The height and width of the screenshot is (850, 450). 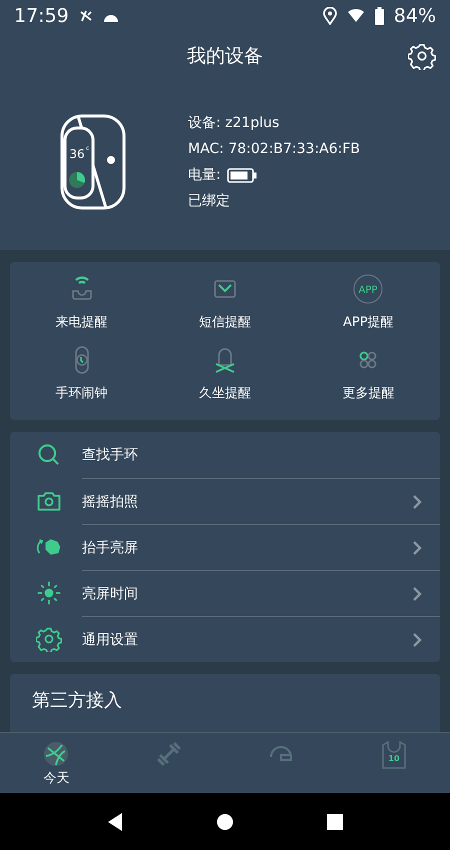 I want to click on app-icon: APP, so click(x=368, y=289).